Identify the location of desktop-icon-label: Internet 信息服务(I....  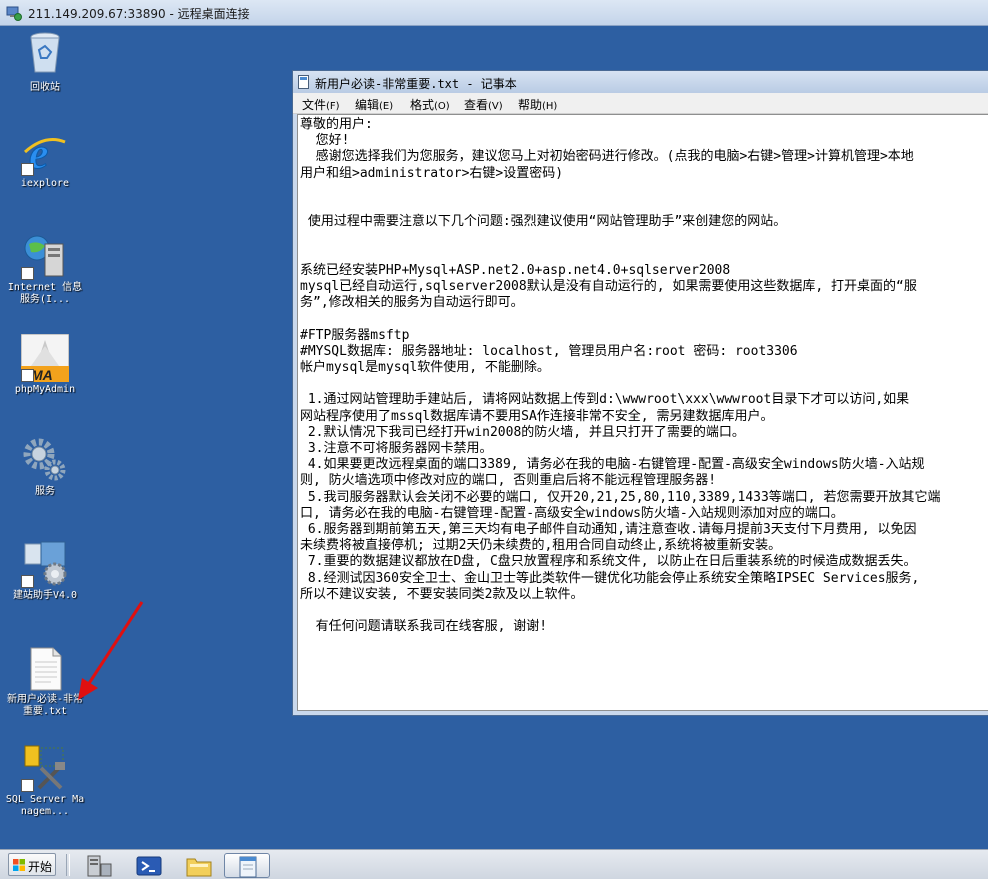
(45, 293).